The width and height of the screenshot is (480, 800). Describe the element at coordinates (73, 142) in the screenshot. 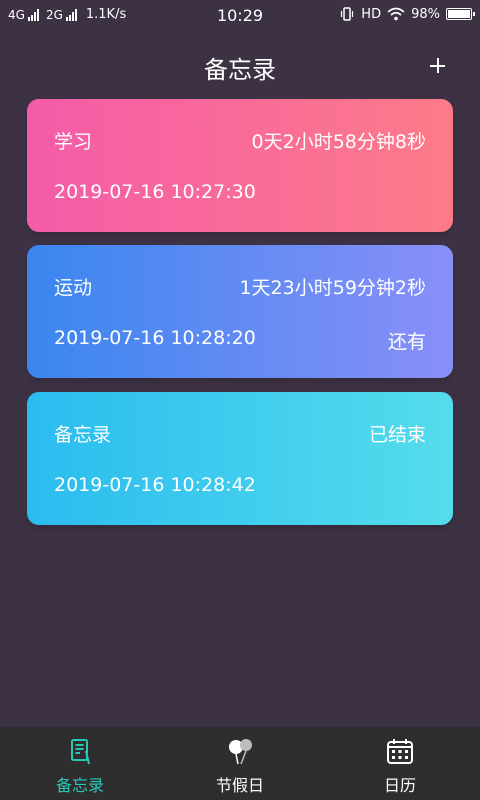

I see `memo-title: 学习` at that location.